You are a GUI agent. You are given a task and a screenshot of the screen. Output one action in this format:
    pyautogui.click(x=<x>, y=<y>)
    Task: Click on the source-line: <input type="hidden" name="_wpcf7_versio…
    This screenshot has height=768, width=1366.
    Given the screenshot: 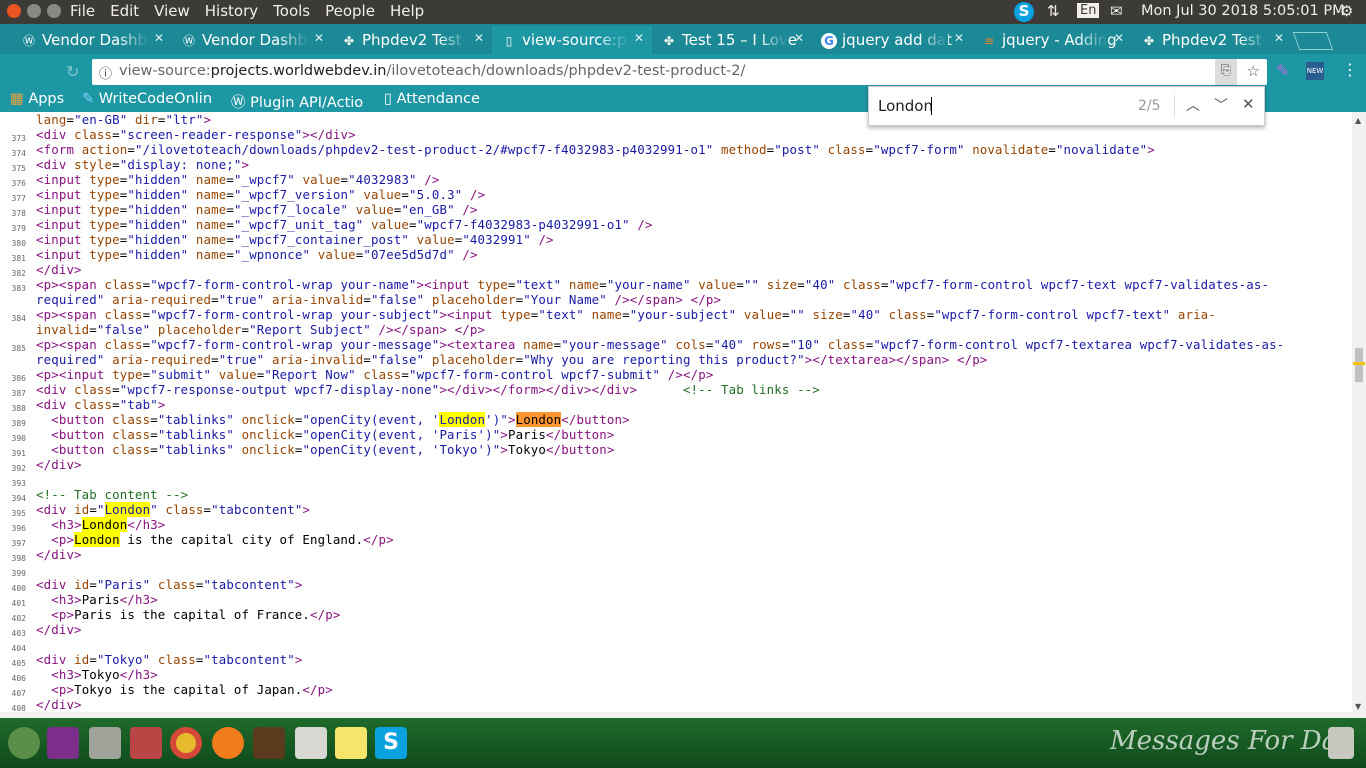 What is the action you would take?
    pyautogui.click(x=261, y=194)
    